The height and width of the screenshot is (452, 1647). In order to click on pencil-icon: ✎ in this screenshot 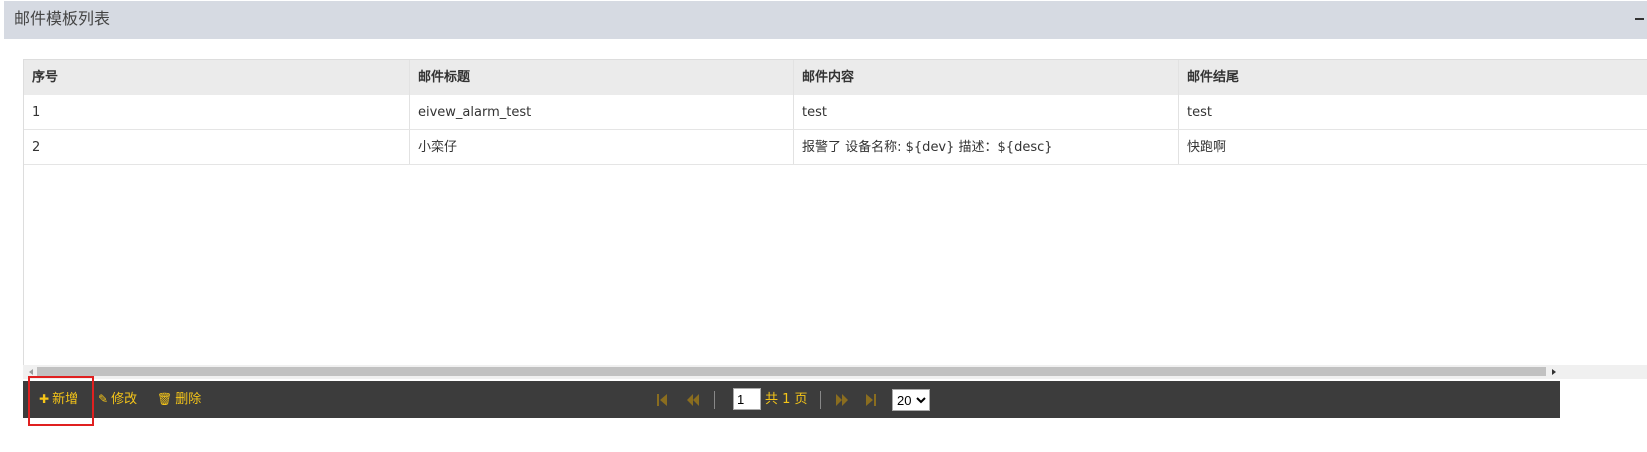, I will do `click(103, 399)`.